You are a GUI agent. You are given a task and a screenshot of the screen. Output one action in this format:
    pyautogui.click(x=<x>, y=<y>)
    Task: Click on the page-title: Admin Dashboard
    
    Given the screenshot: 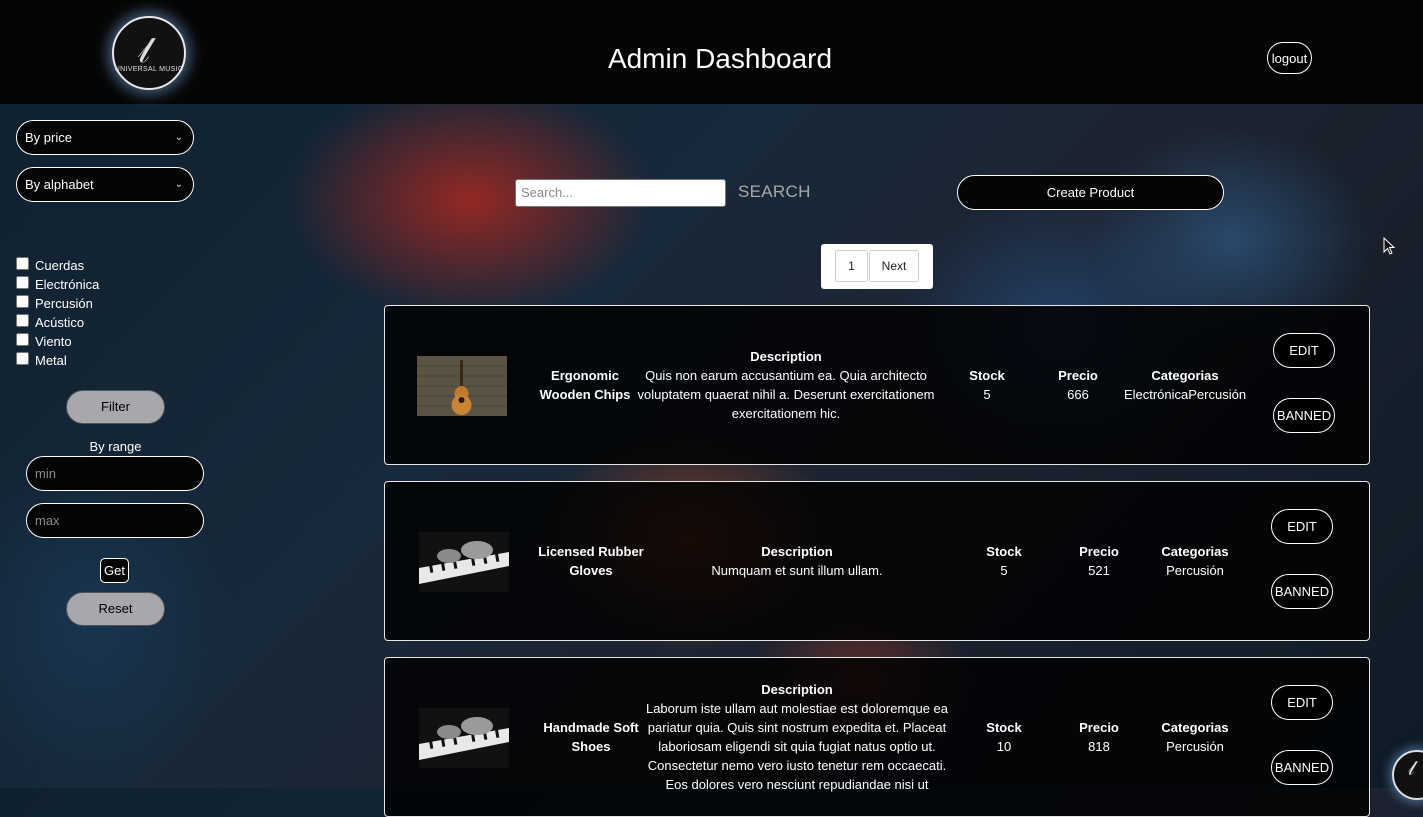 What is the action you would take?
    pyautogui.click(x=720, y=58)
    